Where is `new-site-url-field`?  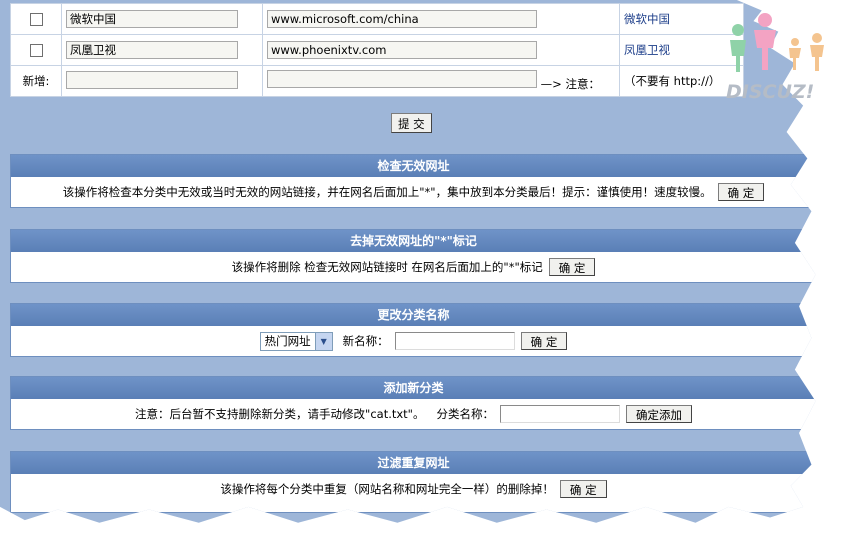 new-site-url-field is located at coordinates (402, 79).